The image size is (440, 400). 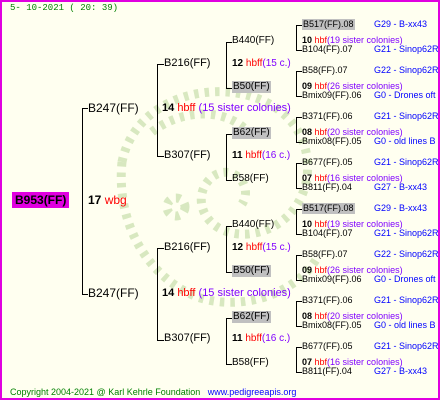 What do you see at coordinates (41, 200) in the screenshot?
I see `root-queen-label: B953(FF)` at bounding box center [41, 200].